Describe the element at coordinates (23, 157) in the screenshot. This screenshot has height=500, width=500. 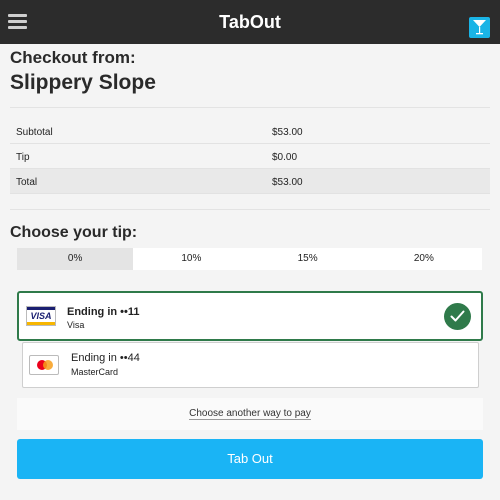
I see `summary-label: Tip` at that location.